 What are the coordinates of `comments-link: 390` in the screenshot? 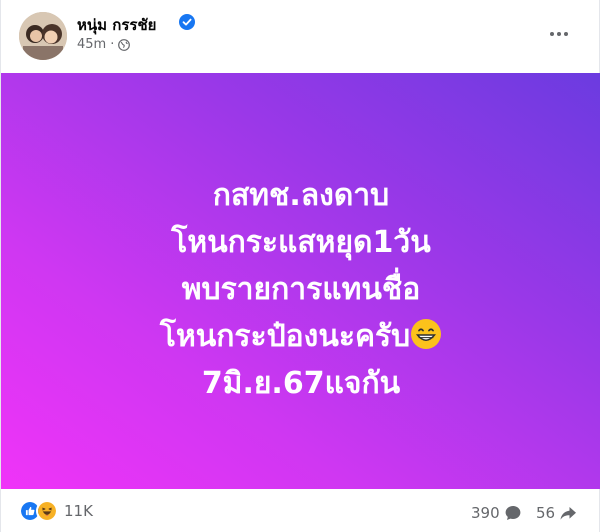 It's located at (496, 513).